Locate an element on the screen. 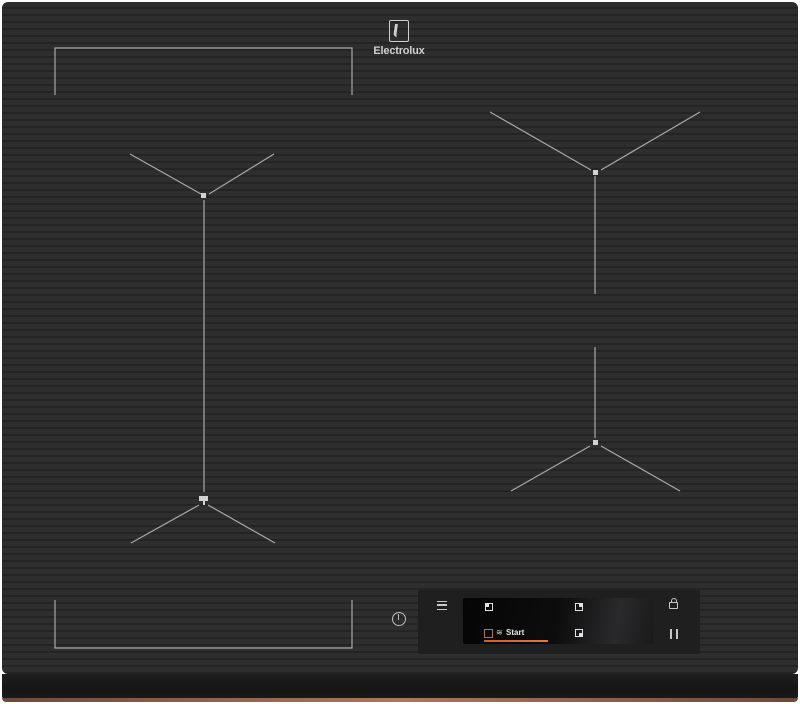 The height and width of the screenshot is (704, 800). right-lower-zone-left-arm is located at coordinates (550, 468).